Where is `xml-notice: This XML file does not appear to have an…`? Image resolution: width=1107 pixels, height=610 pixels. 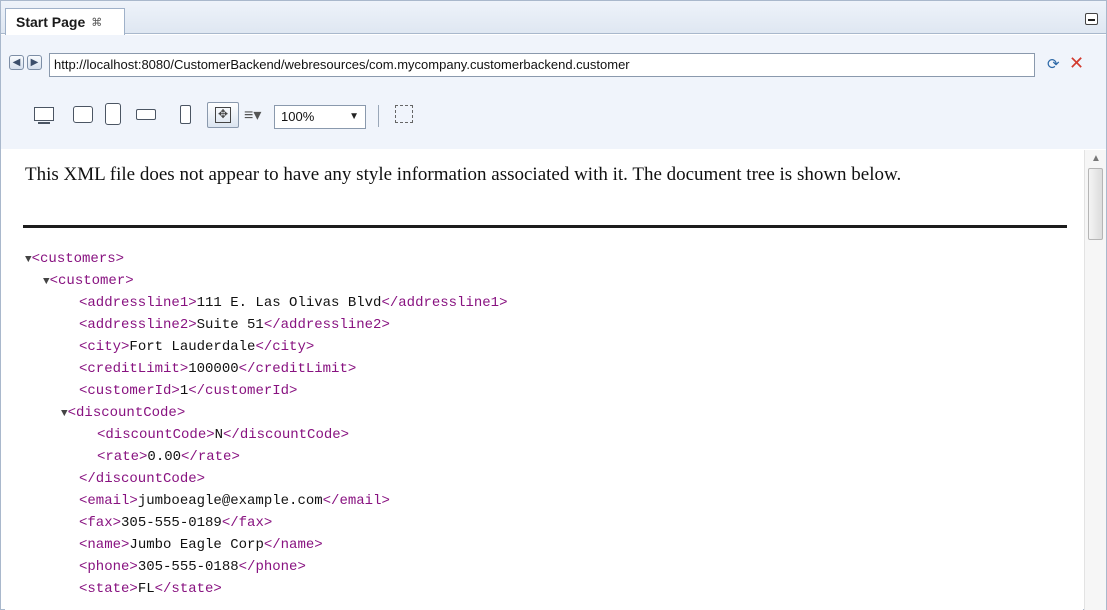
xml-notice: This XML file does not appear to have an… is located at coordinates (463, 174).